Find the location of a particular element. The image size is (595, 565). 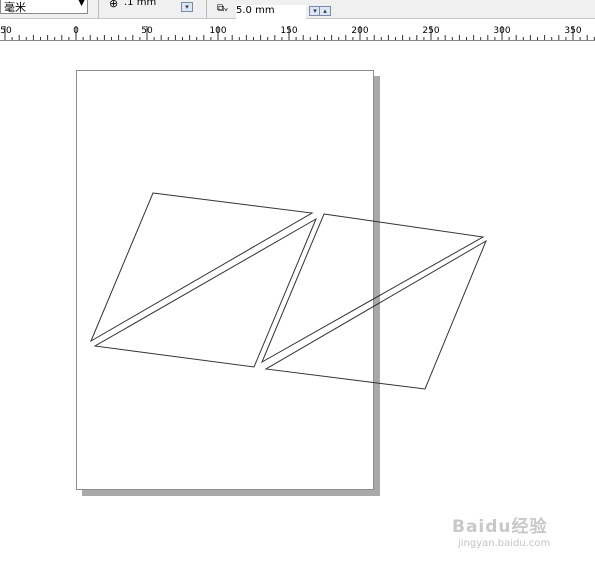

watermark-logo: Baidu经验 is located at coordinates (500, 527).